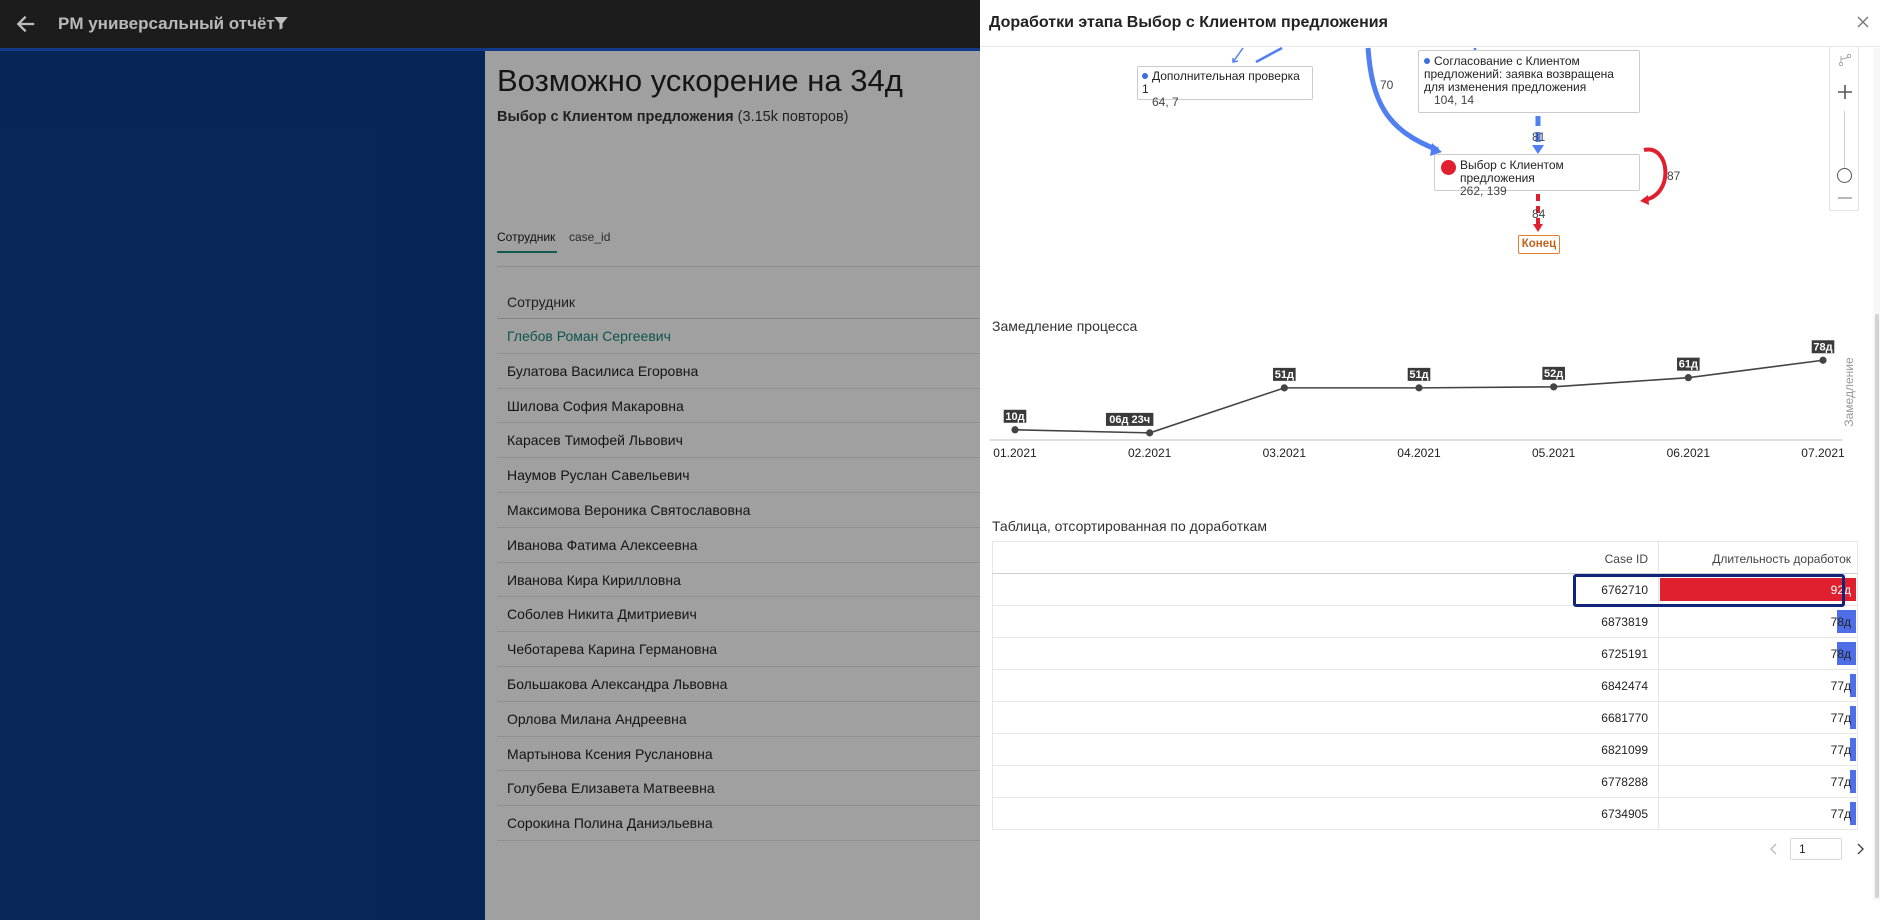  Describe the element at coordinates (1845, 92) in the screenshot. I see `zoom-in-icon` at that location.